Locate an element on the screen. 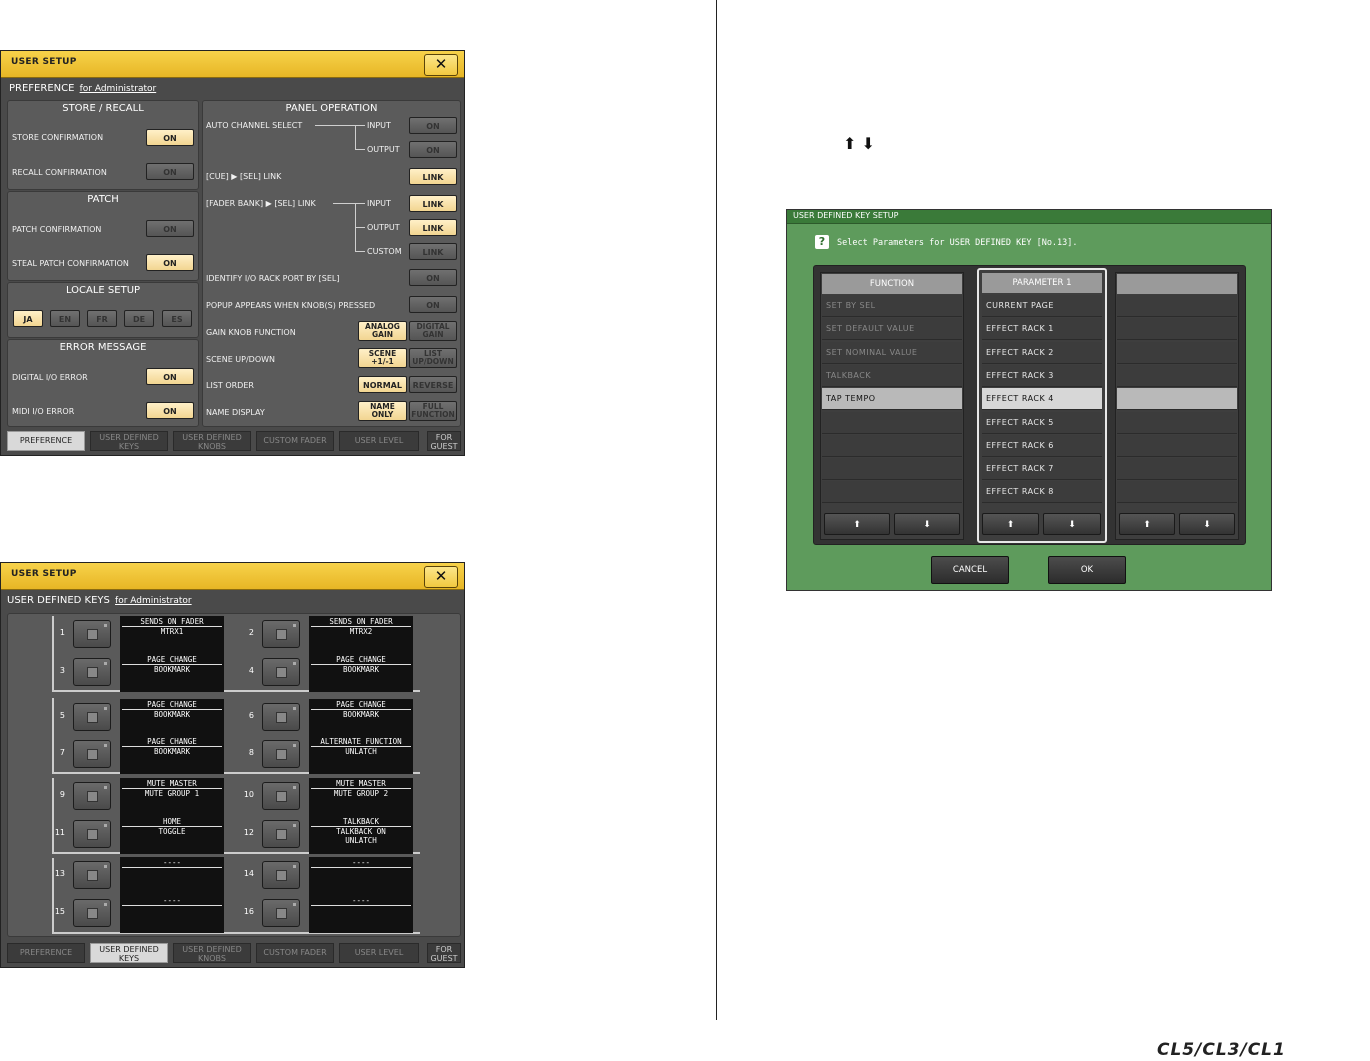  normal-order-button: NORMAL is located at coordinates (382, 384).